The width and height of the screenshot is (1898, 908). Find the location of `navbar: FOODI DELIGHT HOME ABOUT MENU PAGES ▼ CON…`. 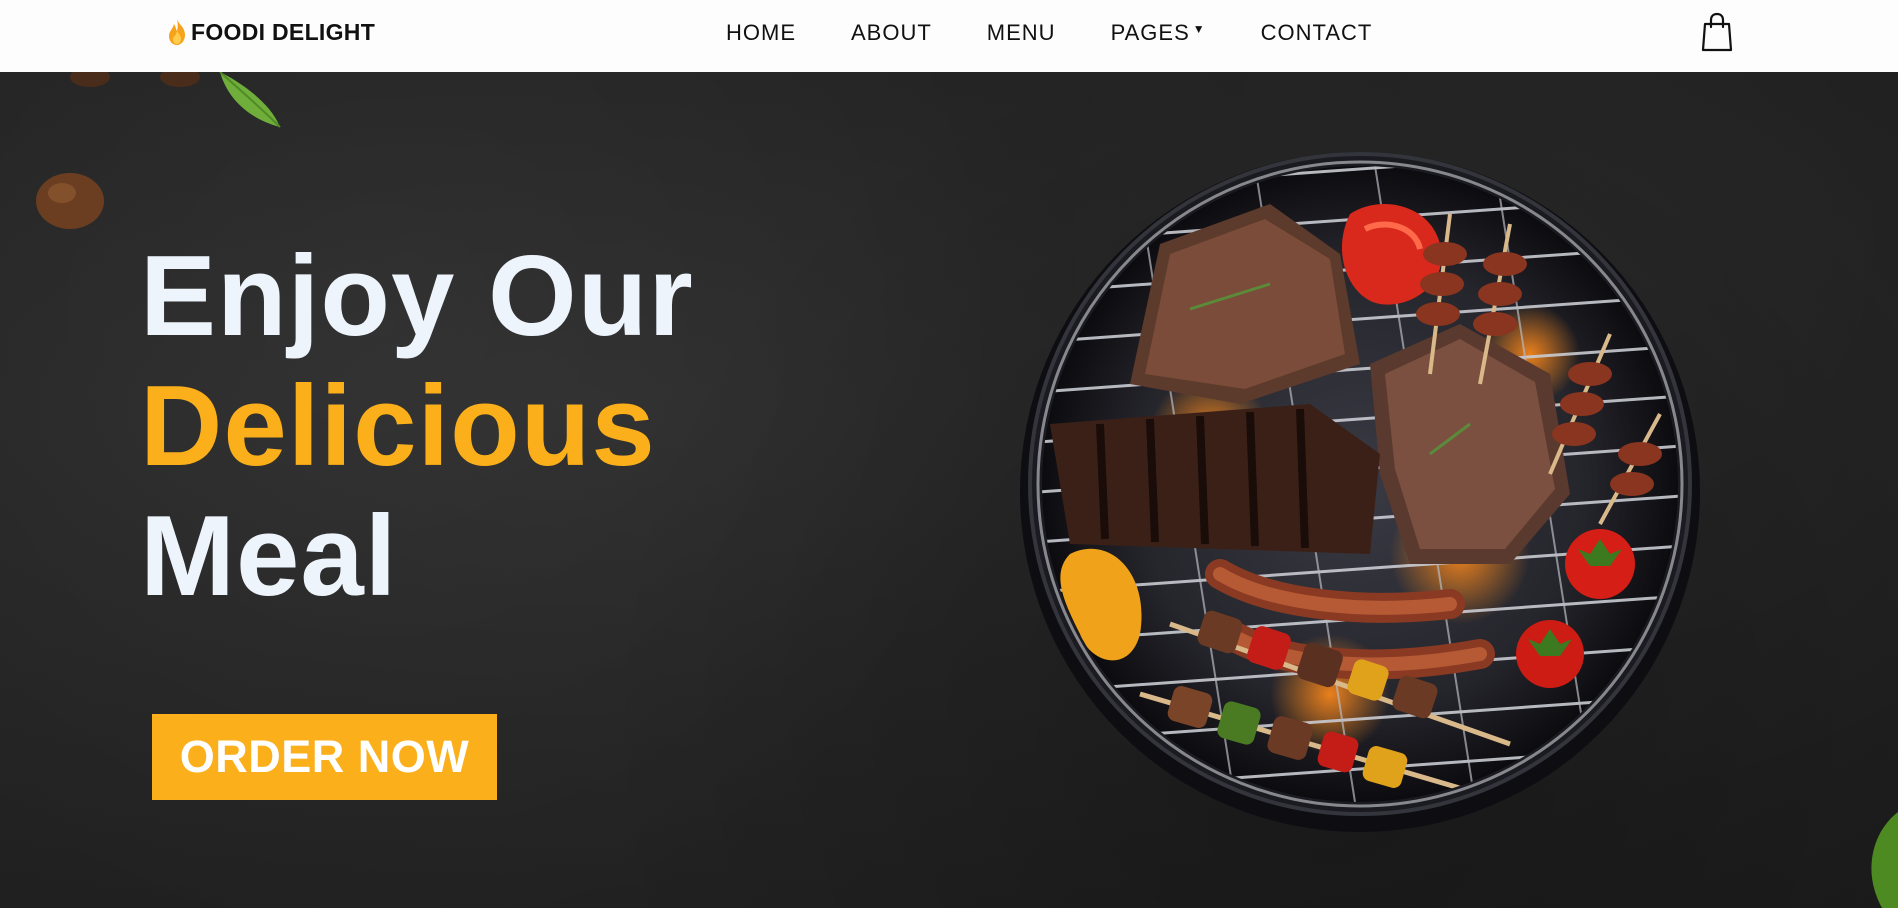

navbar: FOODI DELIGHT HOME ABOUT MENU PAGES ▼ CON… is located at coordinates (949, 36).